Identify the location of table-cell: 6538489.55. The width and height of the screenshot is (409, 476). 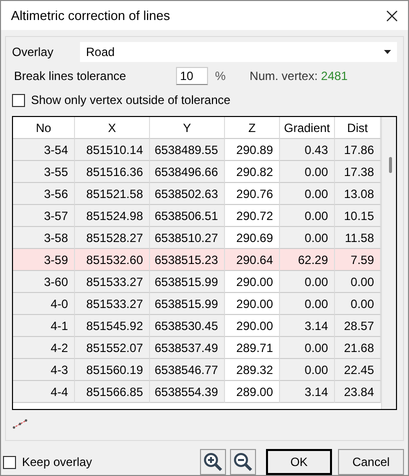
(187, 150).